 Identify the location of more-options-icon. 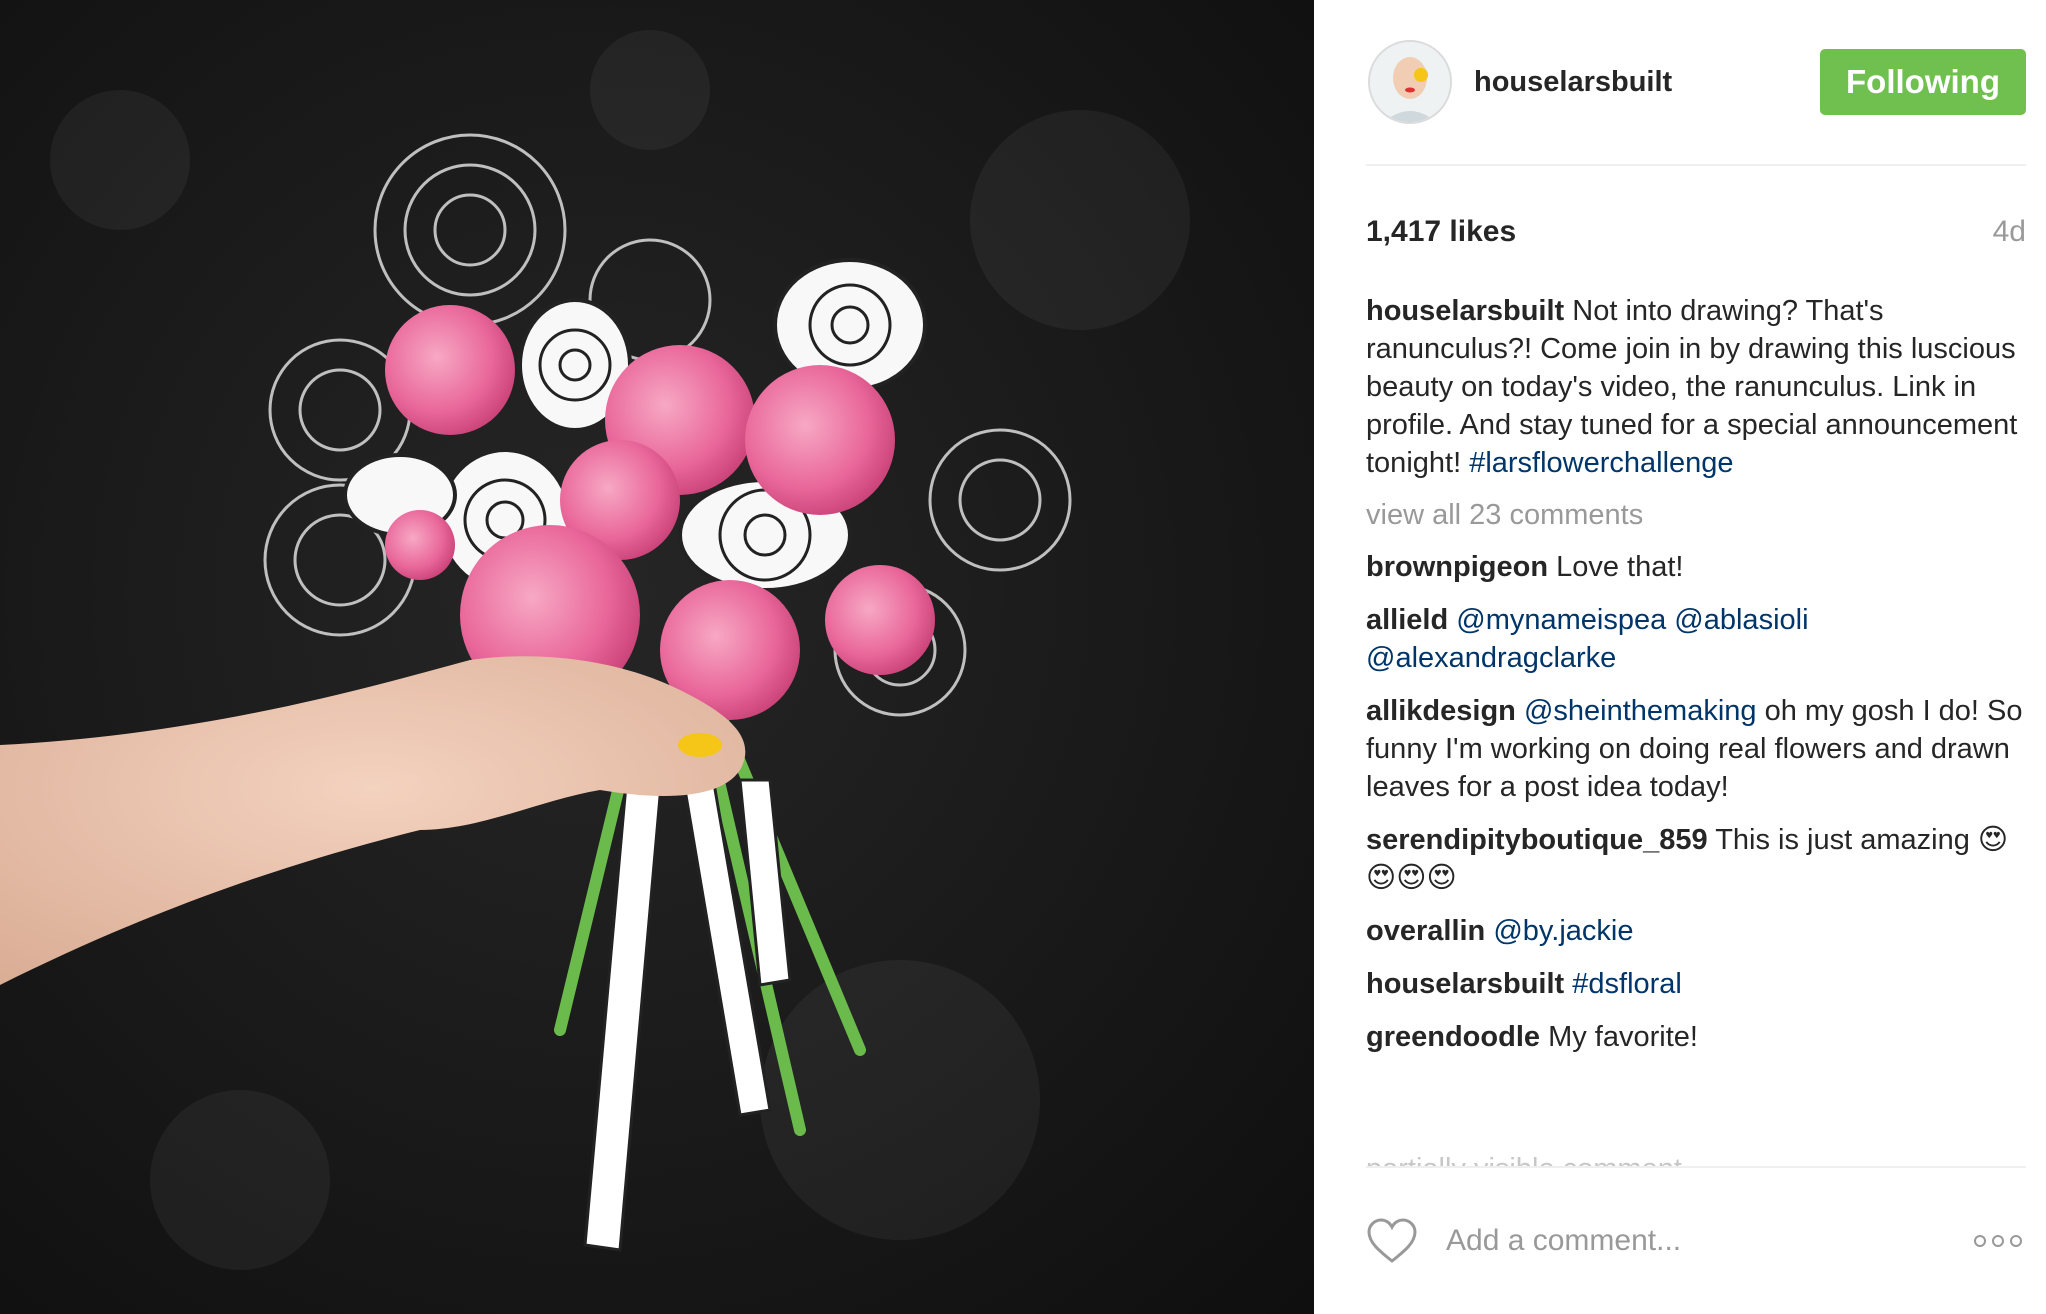
(1998, 1241).